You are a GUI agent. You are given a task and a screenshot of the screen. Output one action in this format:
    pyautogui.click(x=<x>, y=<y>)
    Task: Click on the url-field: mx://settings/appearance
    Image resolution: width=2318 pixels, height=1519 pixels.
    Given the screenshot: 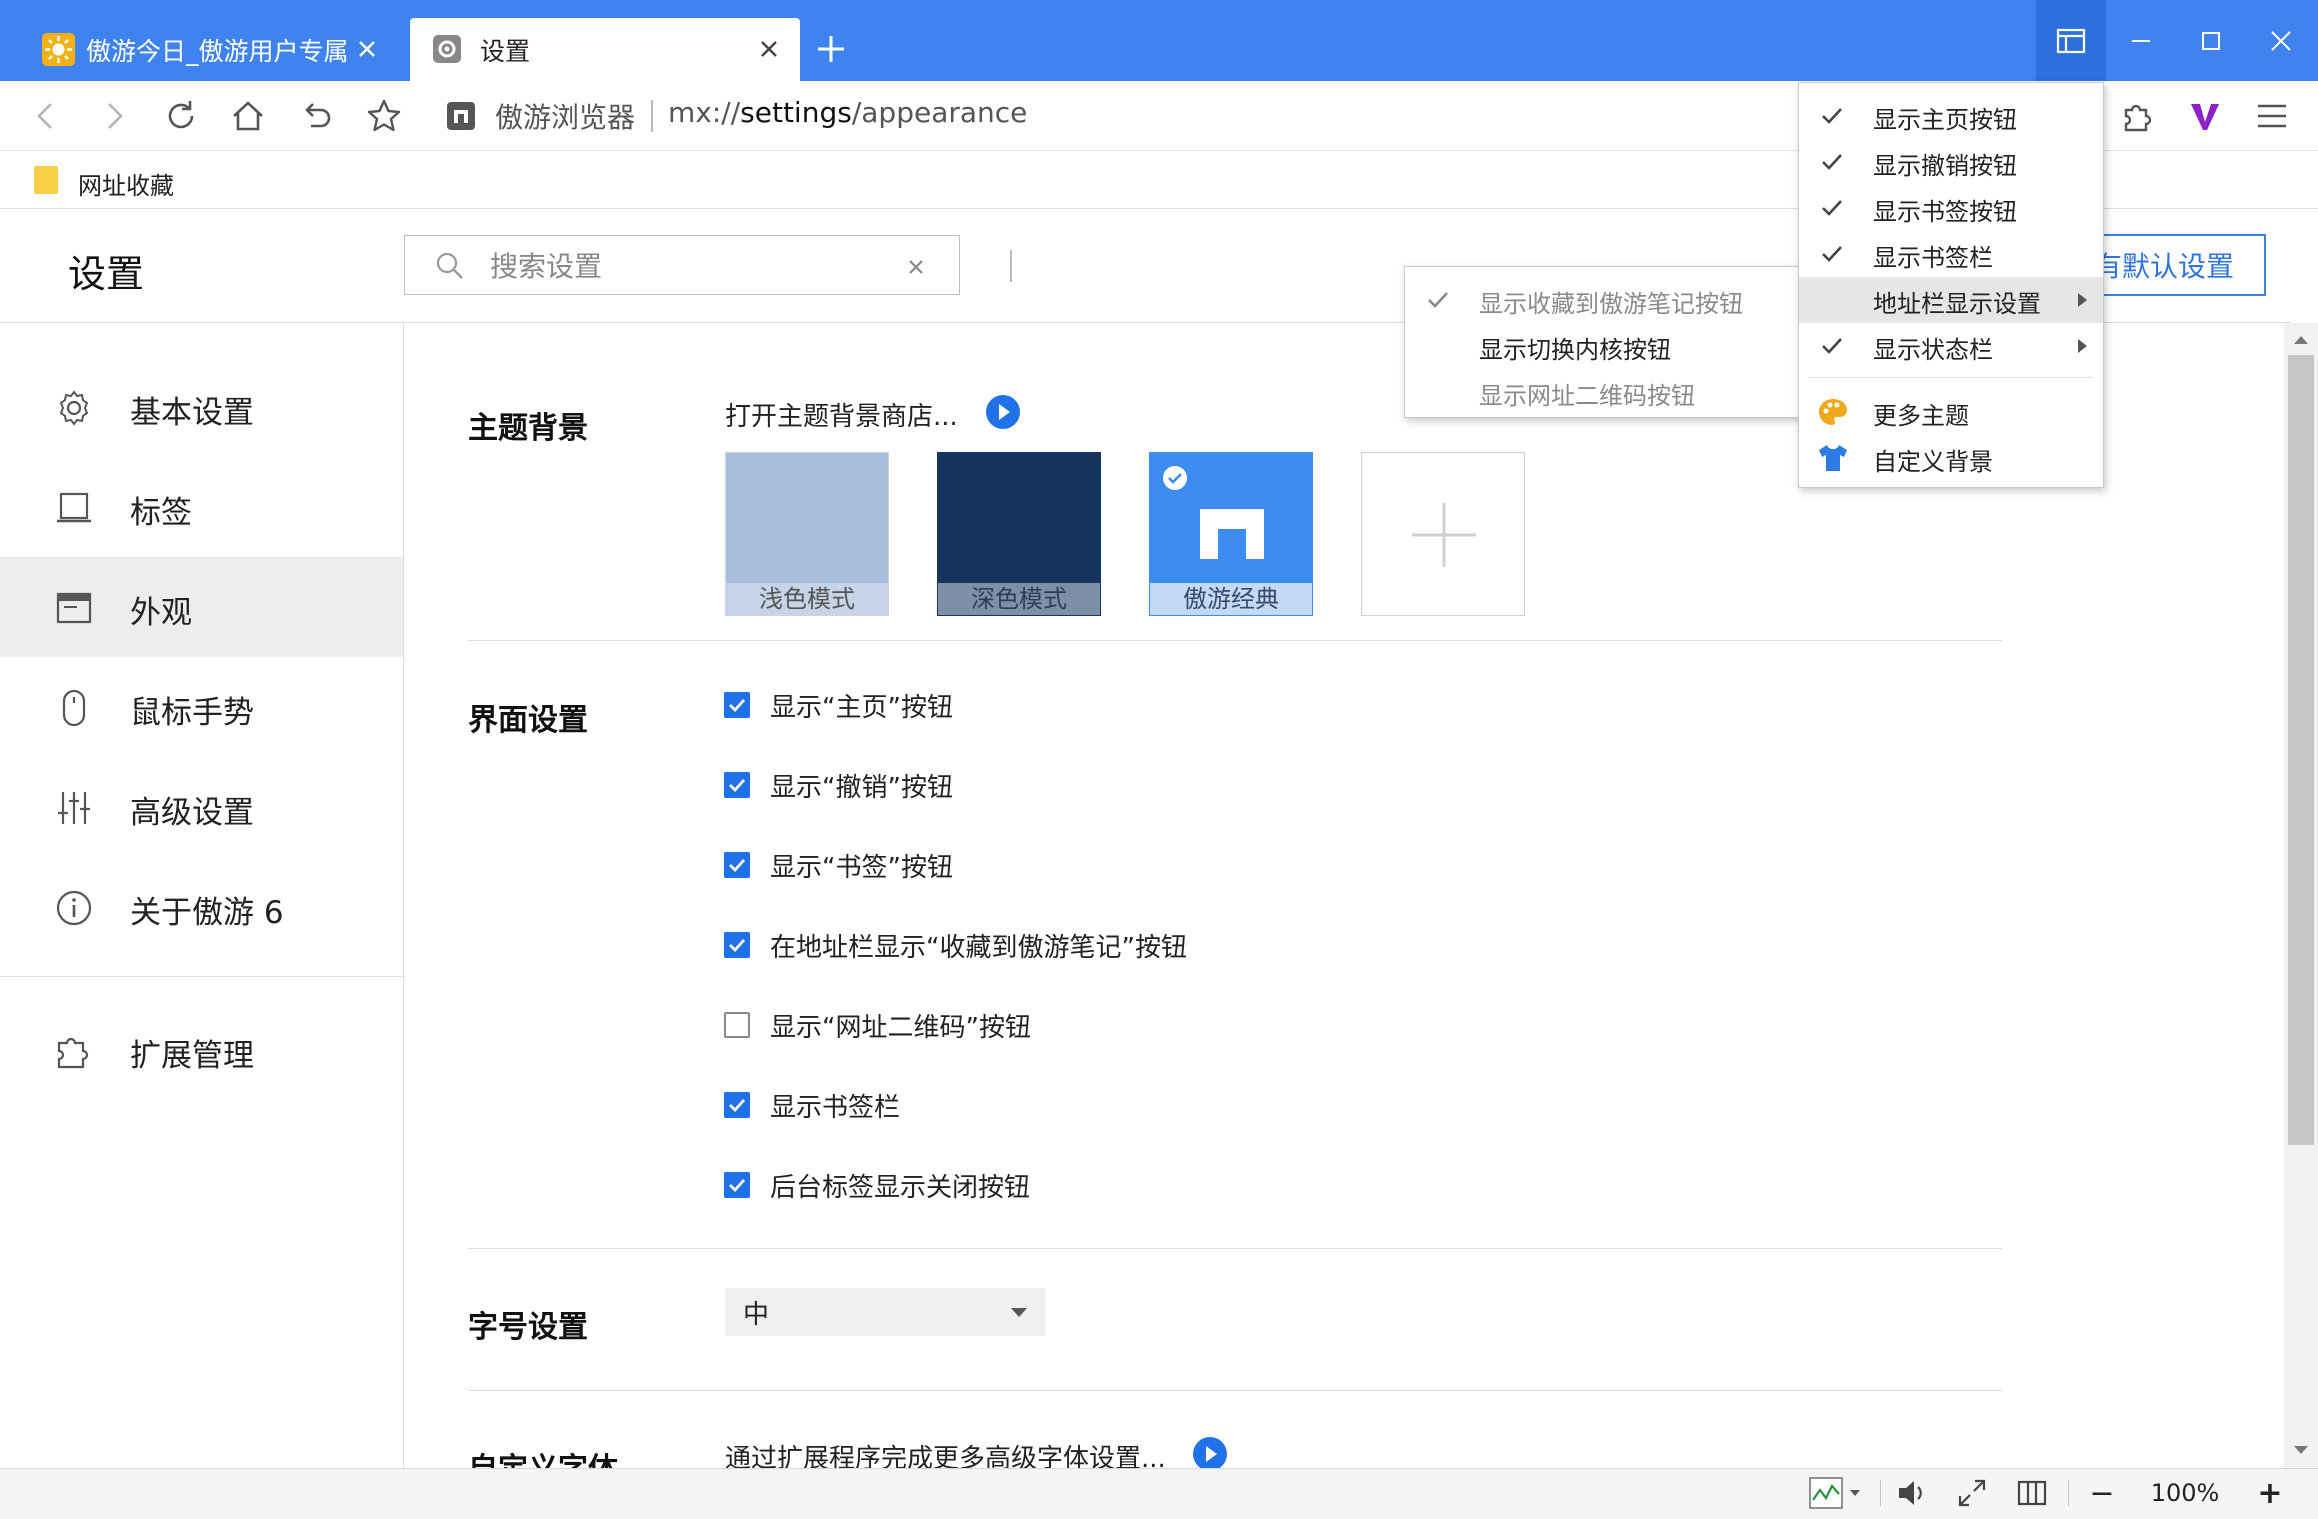 What is the action you would take?
    pyautogui.click(x=847, y=112)
    